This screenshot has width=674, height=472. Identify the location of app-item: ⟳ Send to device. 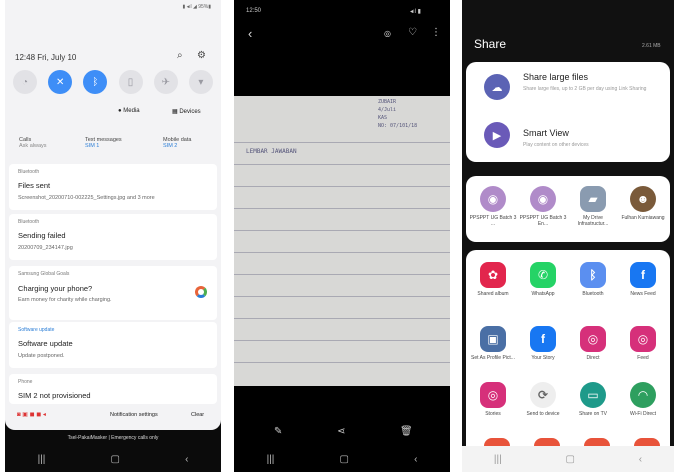
(543, 399).